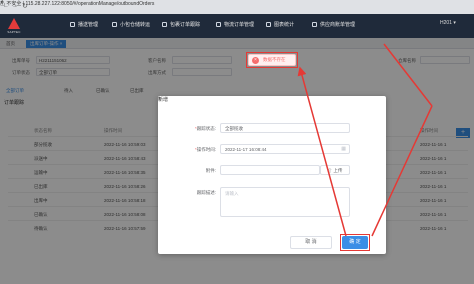  What do you see at coordinates (322, 151) in the screenshot?
I see `annotation-arrow-to-toast` at bounding box center [322, 151].